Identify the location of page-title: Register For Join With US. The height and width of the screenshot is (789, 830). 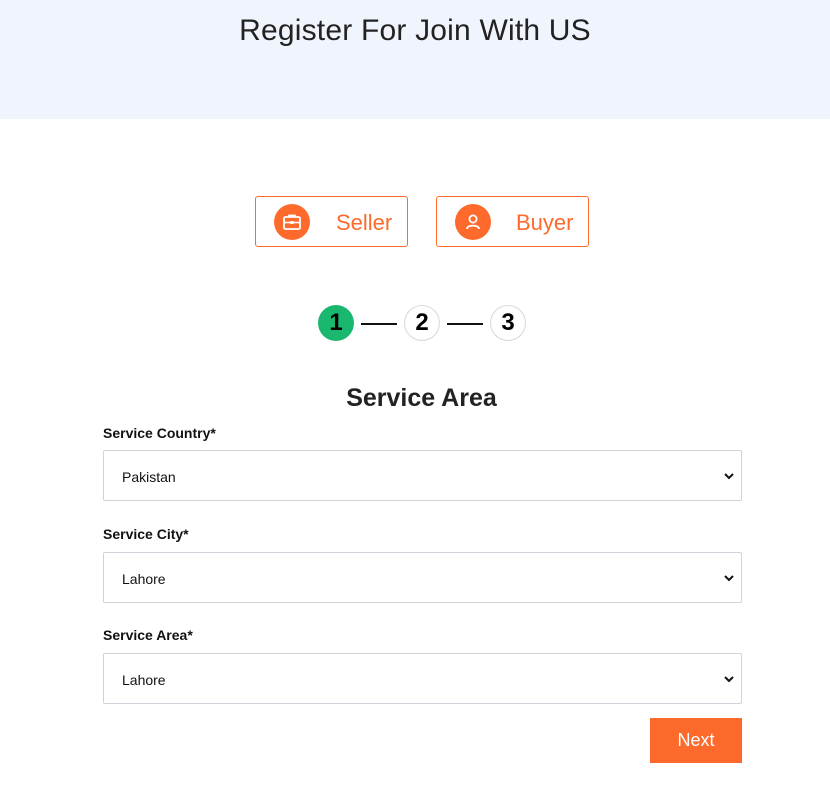
(415, 30).